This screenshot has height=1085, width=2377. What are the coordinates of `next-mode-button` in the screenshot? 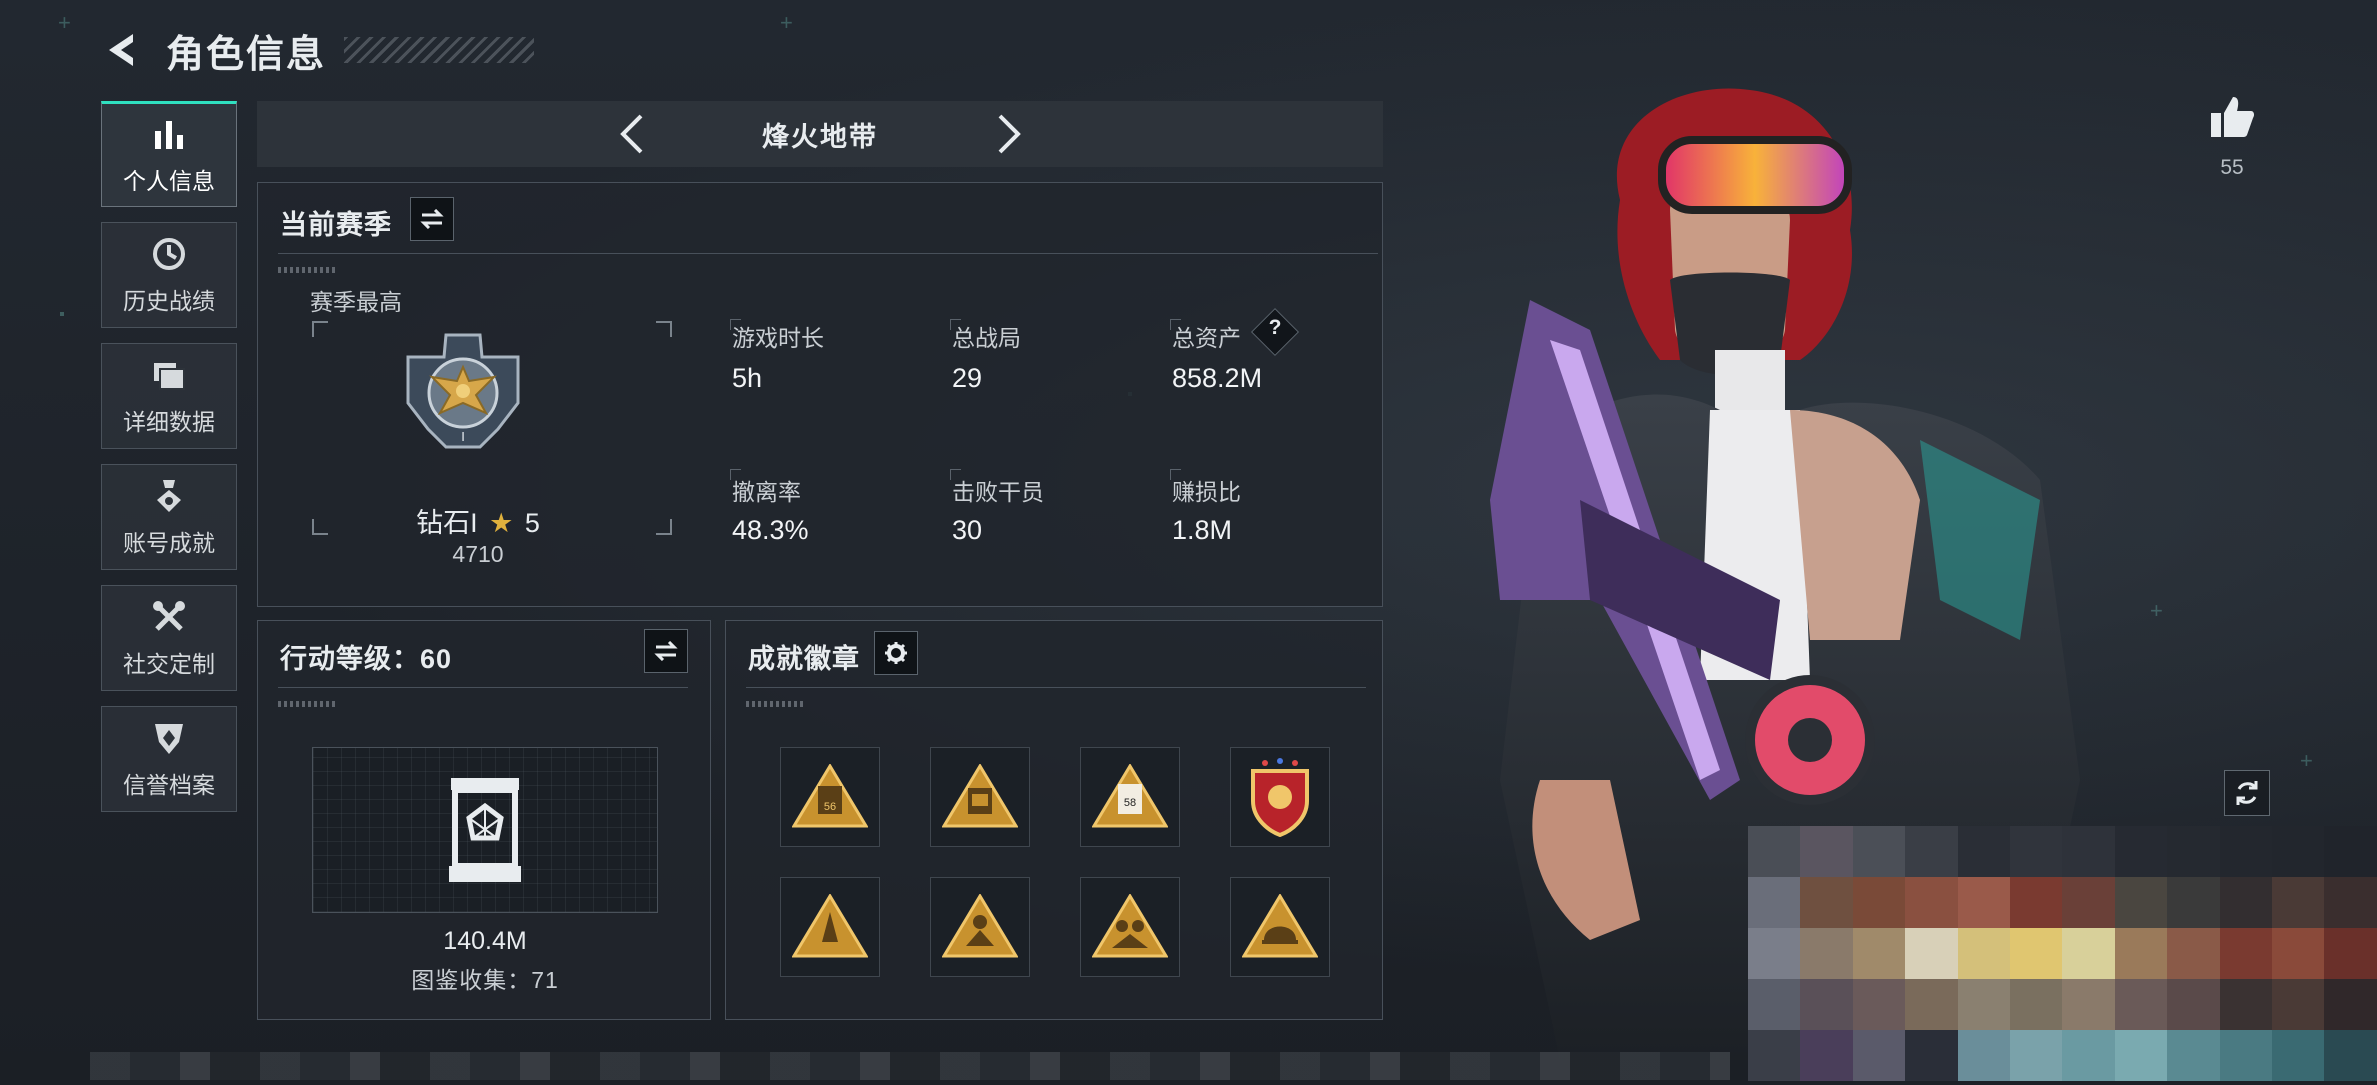 It's located at (1009, 134).